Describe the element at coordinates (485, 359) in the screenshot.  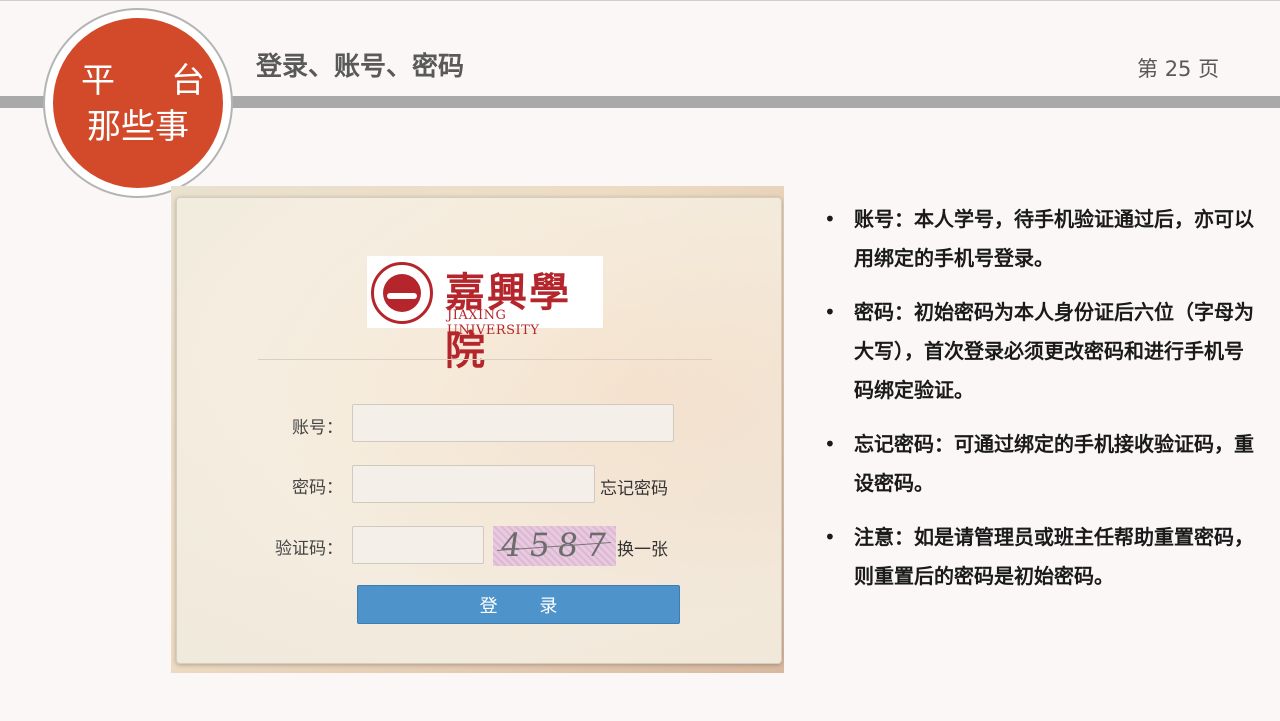
I see `divider` at that location.